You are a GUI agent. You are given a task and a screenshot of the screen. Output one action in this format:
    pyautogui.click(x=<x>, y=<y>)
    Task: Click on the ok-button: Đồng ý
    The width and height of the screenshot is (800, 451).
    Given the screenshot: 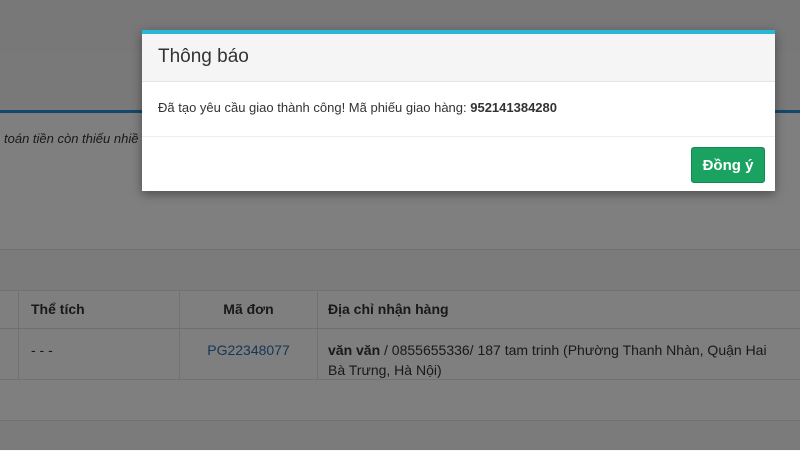 What is the action you would take?
    pyautogui.click(x=728, y=165)
    